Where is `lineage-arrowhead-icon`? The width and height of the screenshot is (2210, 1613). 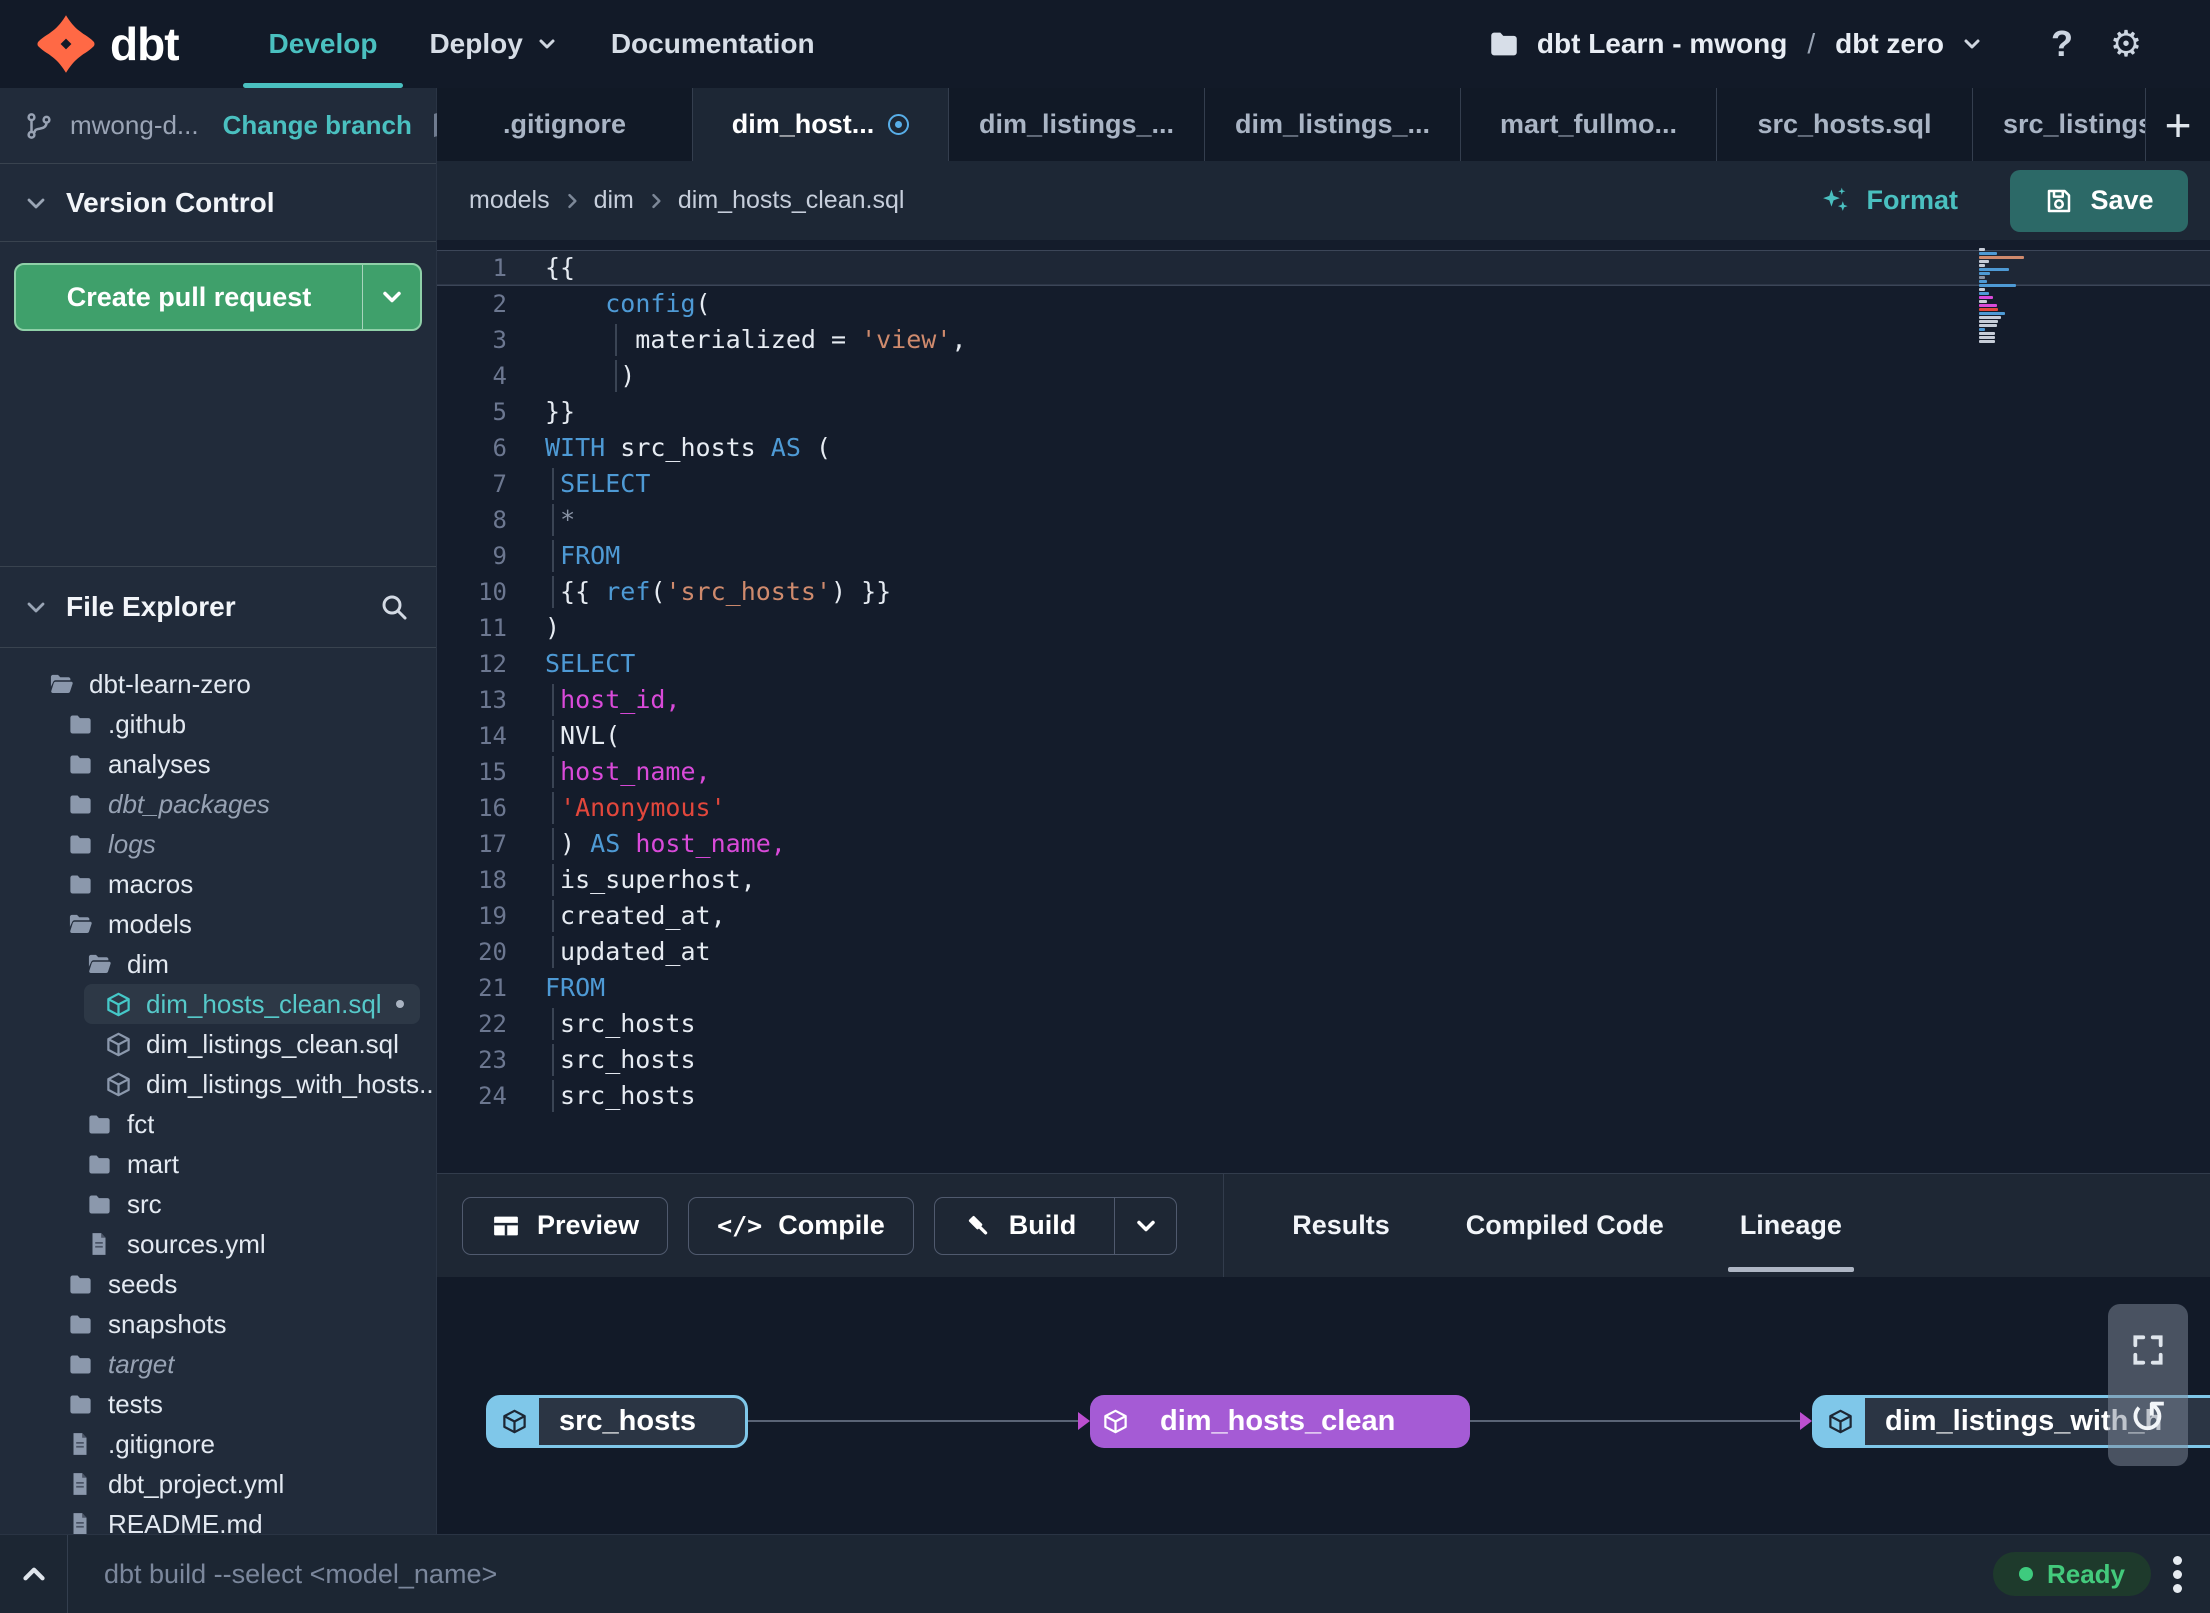
lineage-arrowhead-icon is located at coordinates (1084, 1421).